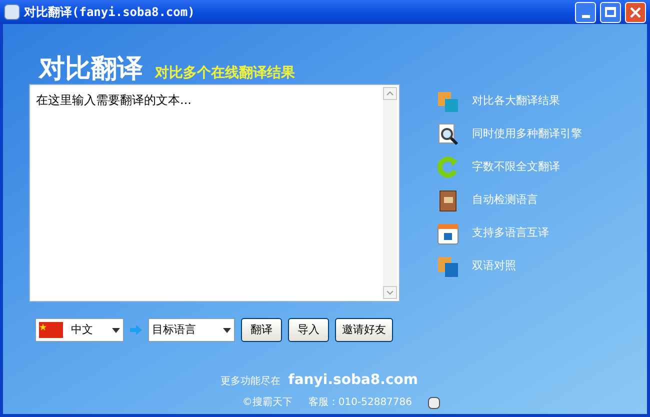  I want to click on app-icon, so click(12, 12).